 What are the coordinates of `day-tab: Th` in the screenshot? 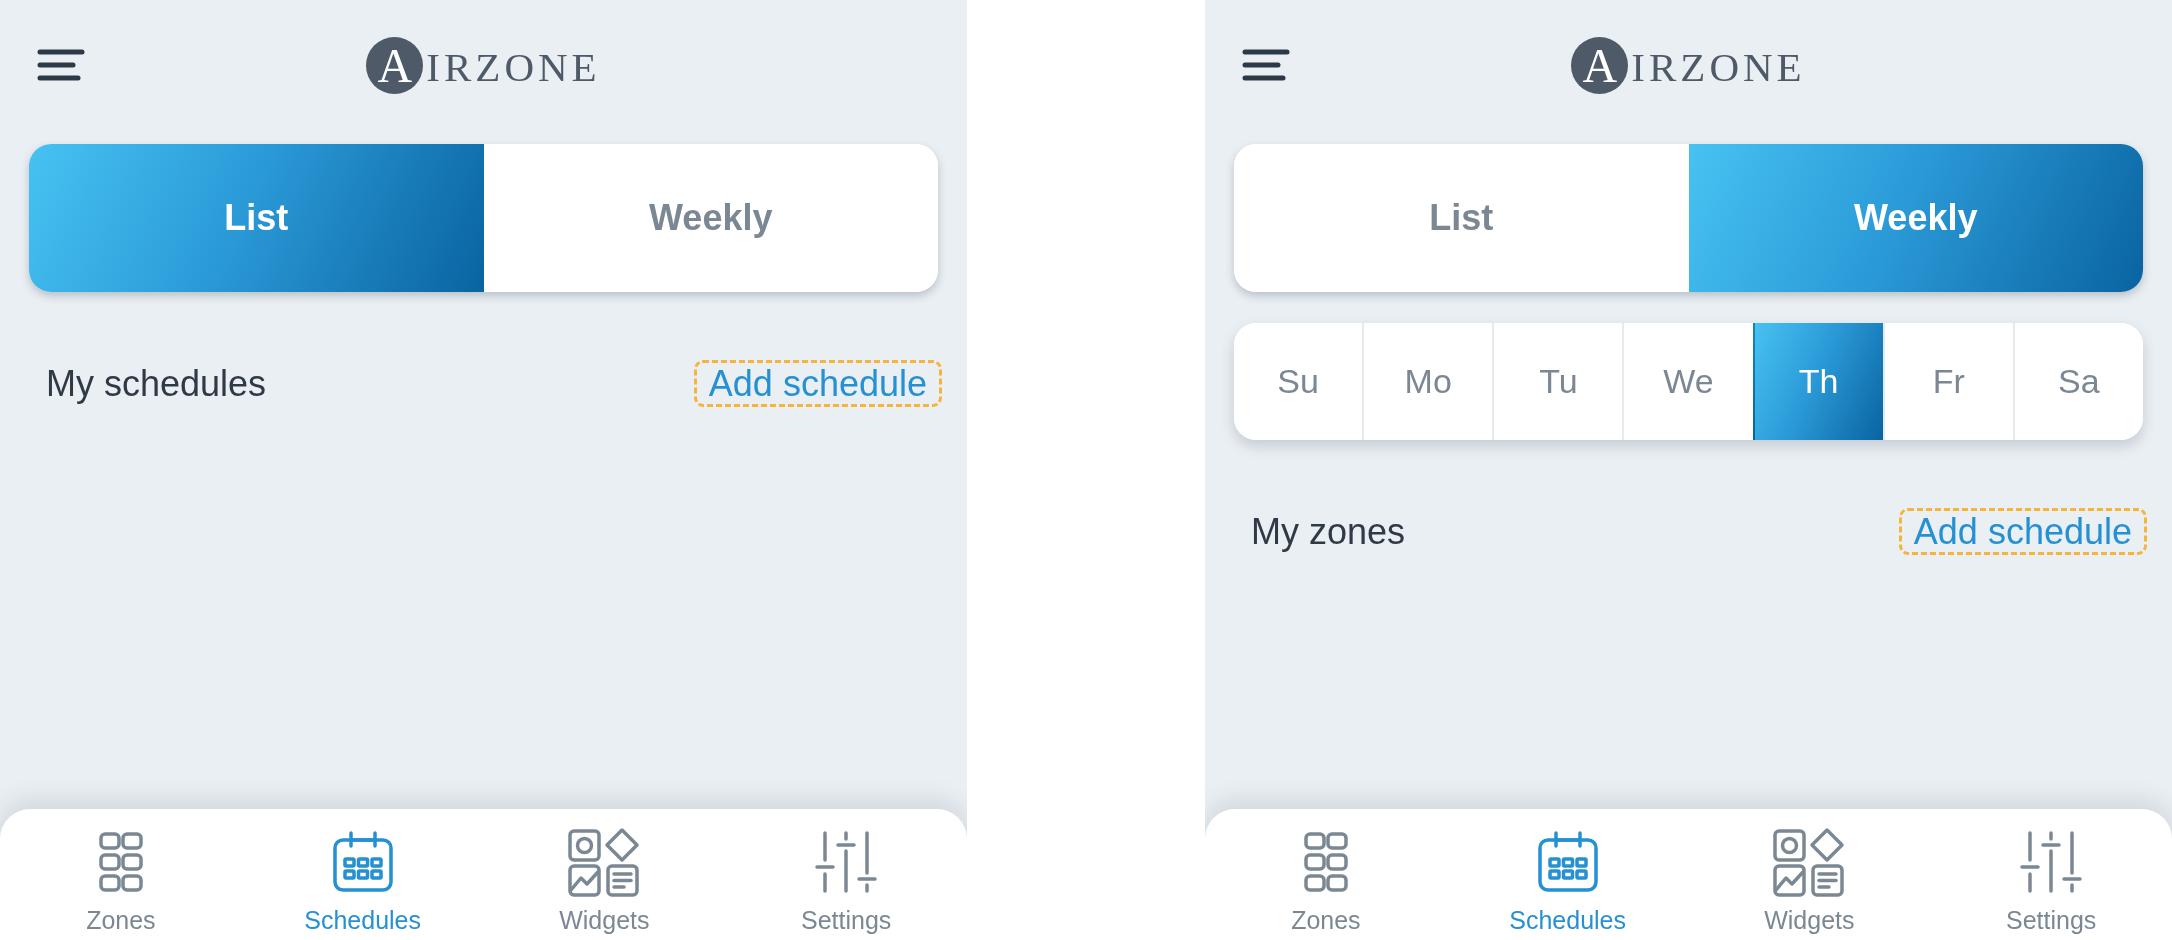 It's located at (1817, 381).